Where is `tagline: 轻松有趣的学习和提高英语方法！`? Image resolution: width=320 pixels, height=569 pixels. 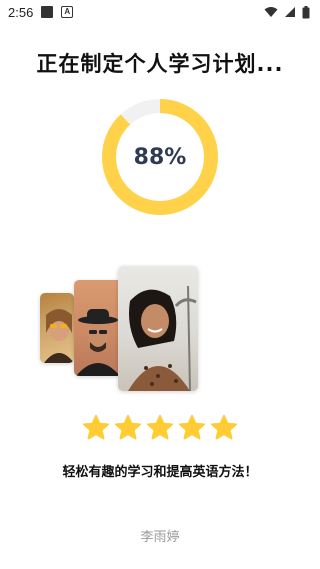
tagline: 轻松有趣的学习和提高英语方法！ is located at coordinates (160, 472).